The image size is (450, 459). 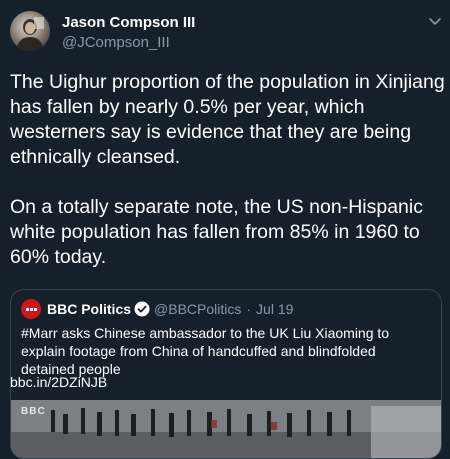 I want to click on display-name: Jason Compson III, so click(x=128, y=22).